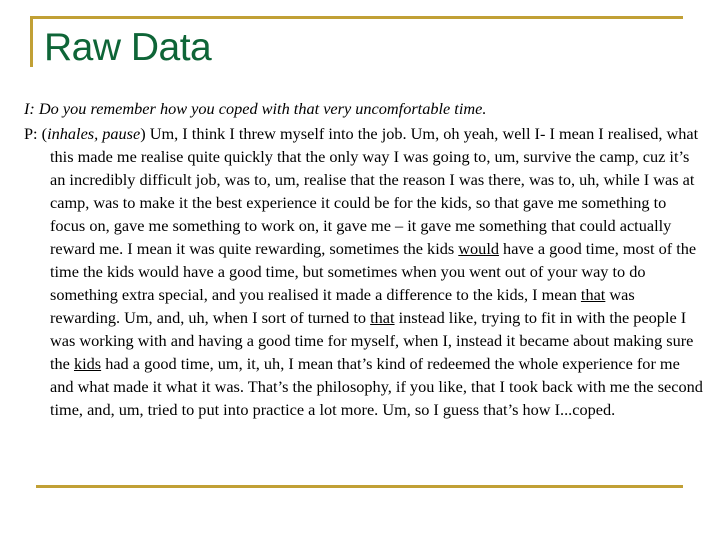 The image size is (720, 540). What do you see at coordinates (94, 133) in the screenshot?
I see `stage-direction: inhales, pause` at bounding box center [94, 133].